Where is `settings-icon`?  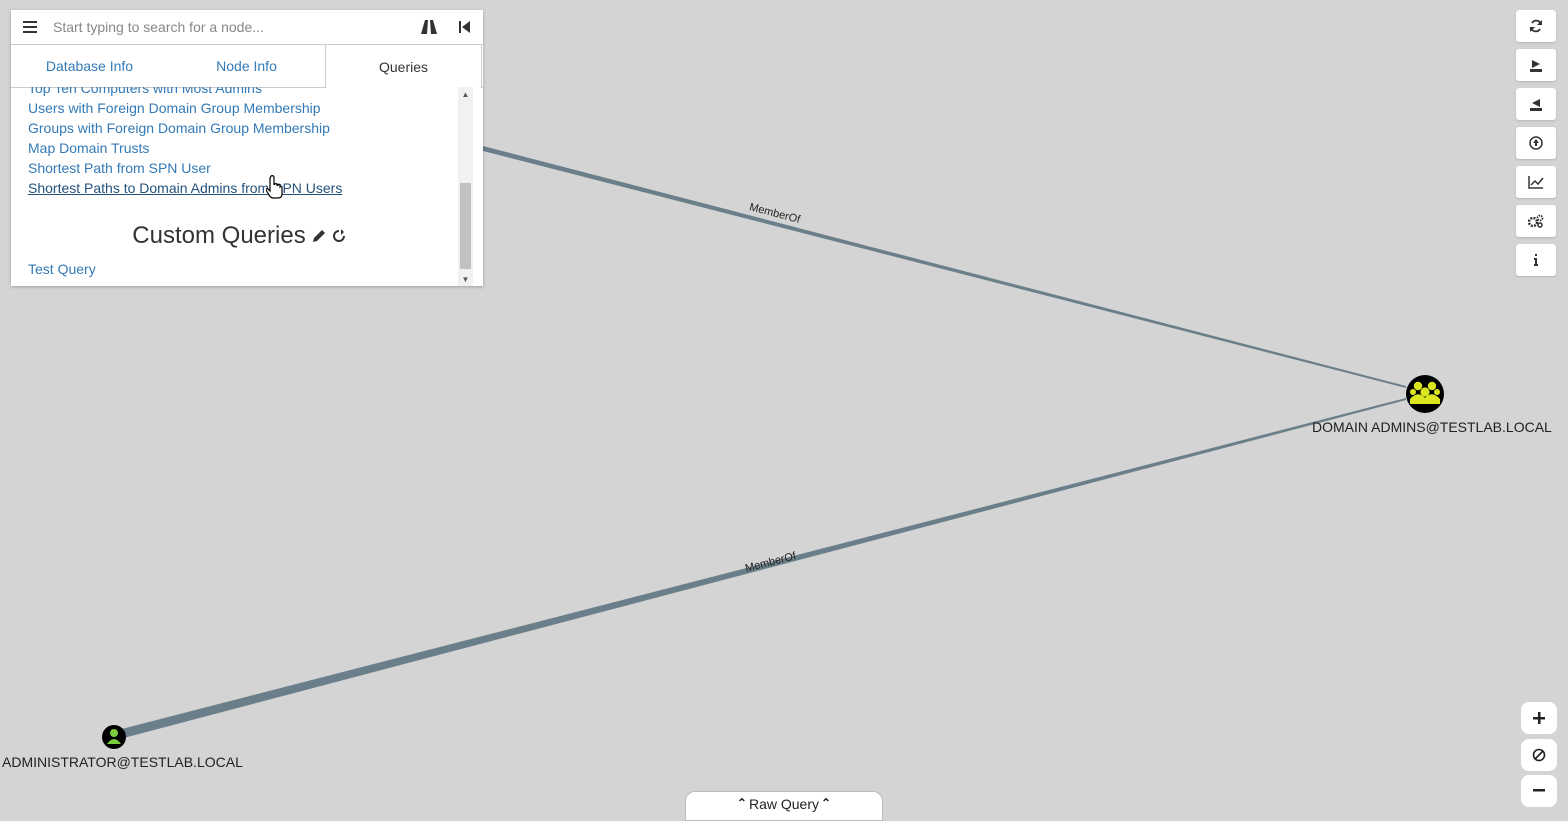 settings-icon is located at coordinates (1536, 221).